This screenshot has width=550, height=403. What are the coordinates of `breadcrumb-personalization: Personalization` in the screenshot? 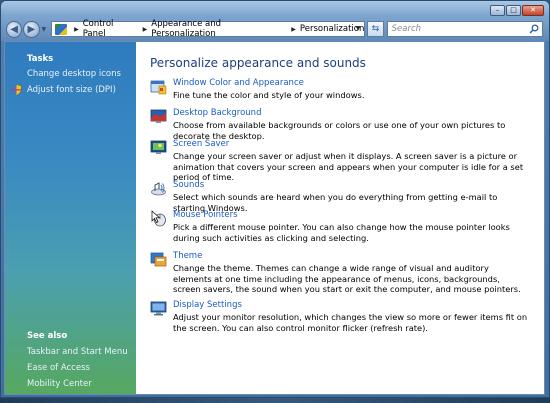 It's located at (332, 29).